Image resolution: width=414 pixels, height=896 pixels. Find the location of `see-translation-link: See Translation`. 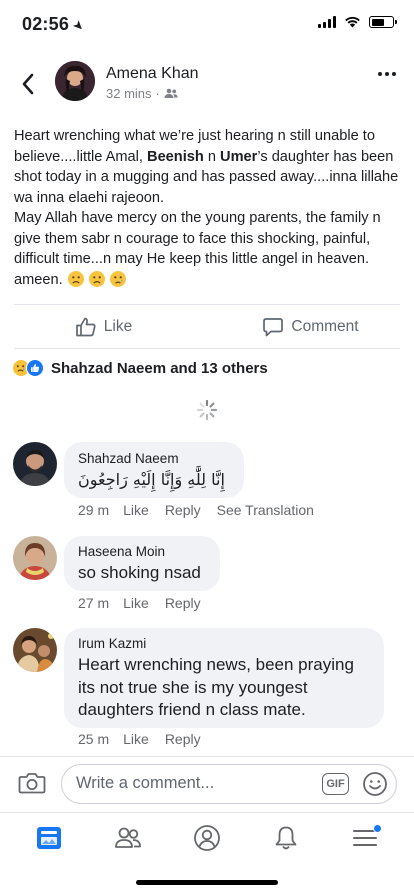

see-translation-link: See Translation is located at coordinates (265, 510).